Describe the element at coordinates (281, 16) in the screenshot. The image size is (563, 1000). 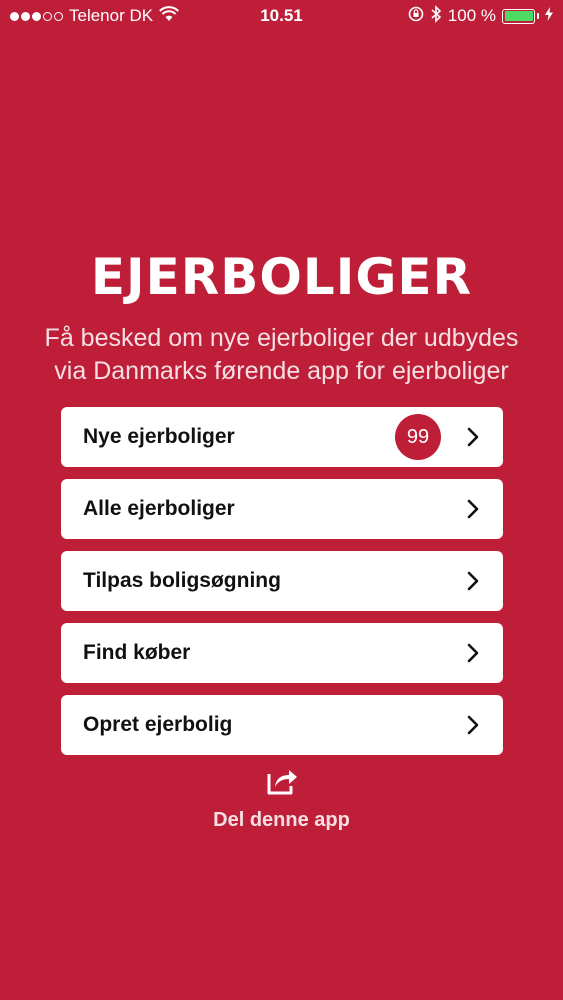
I see `status-bar: Telenor DK 10.51 100 %` at that location.